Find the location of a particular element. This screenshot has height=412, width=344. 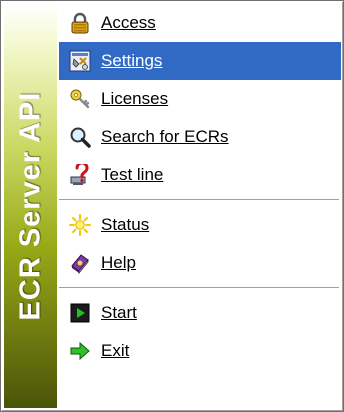

menu-item-label: Start is located at coordinates (119, 312).